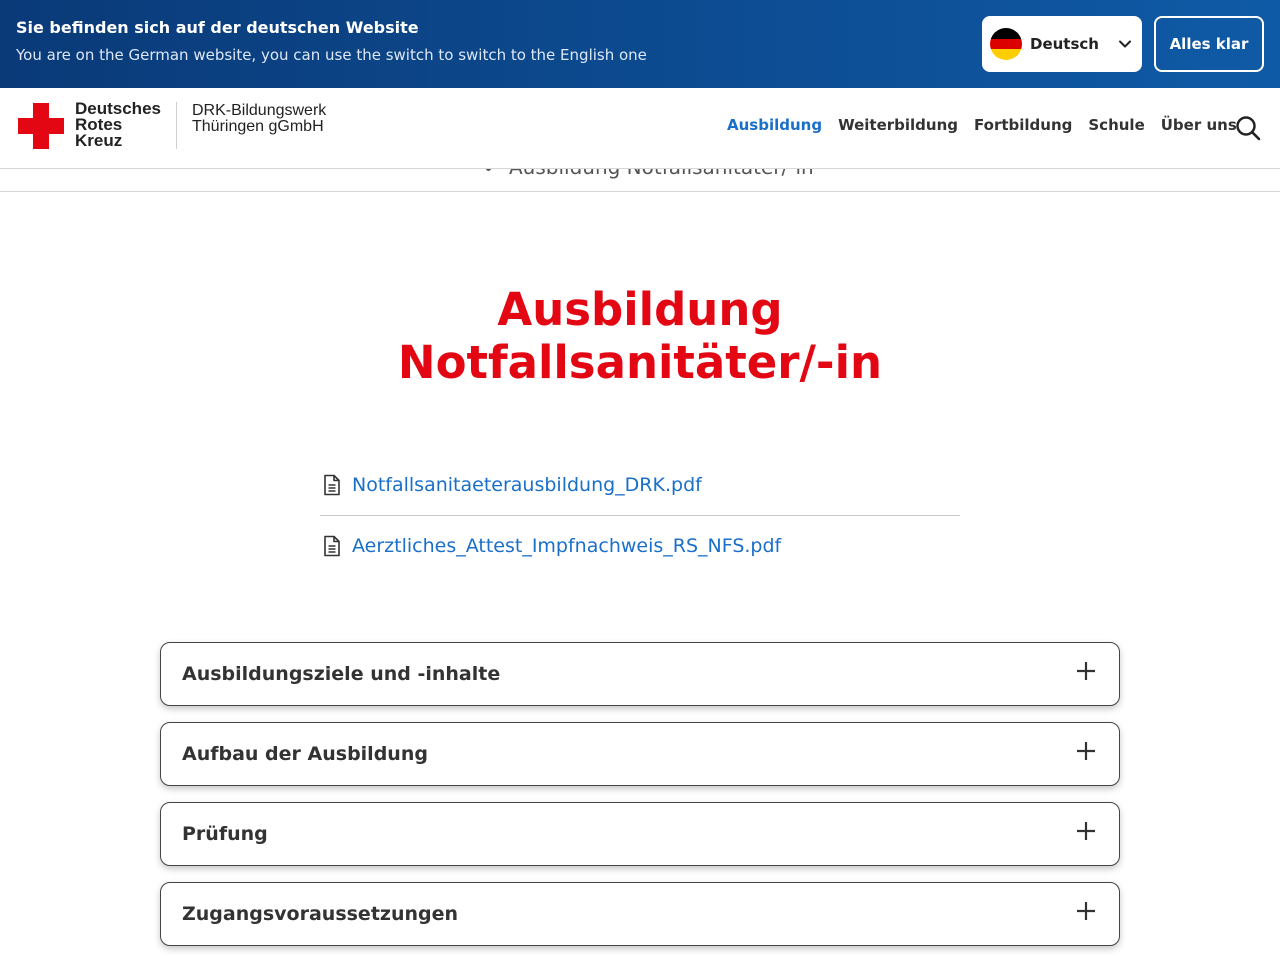 This screenshot has width=1280, height=962. Describe the element at coordinates (259, 110) in the screenshot. I see `org-line-1: DRK-Bildungswerk` at that location.